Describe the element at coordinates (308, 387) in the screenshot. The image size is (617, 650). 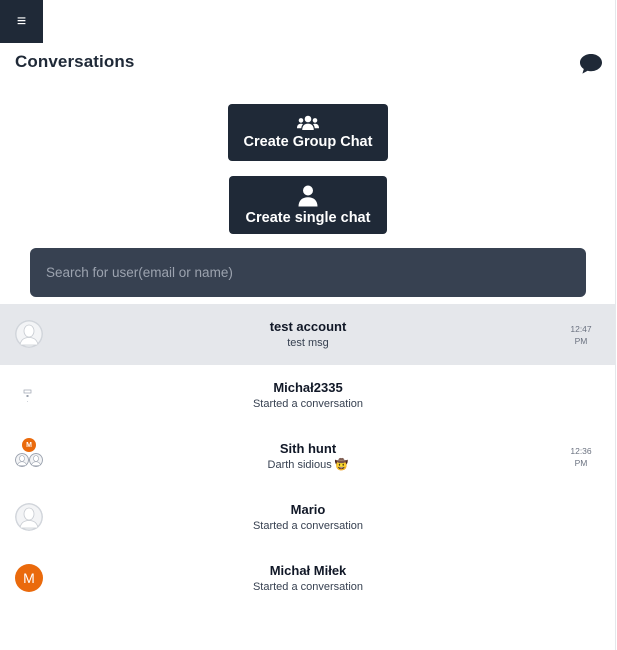
I see `conversation-name: Michał2335` at that location.